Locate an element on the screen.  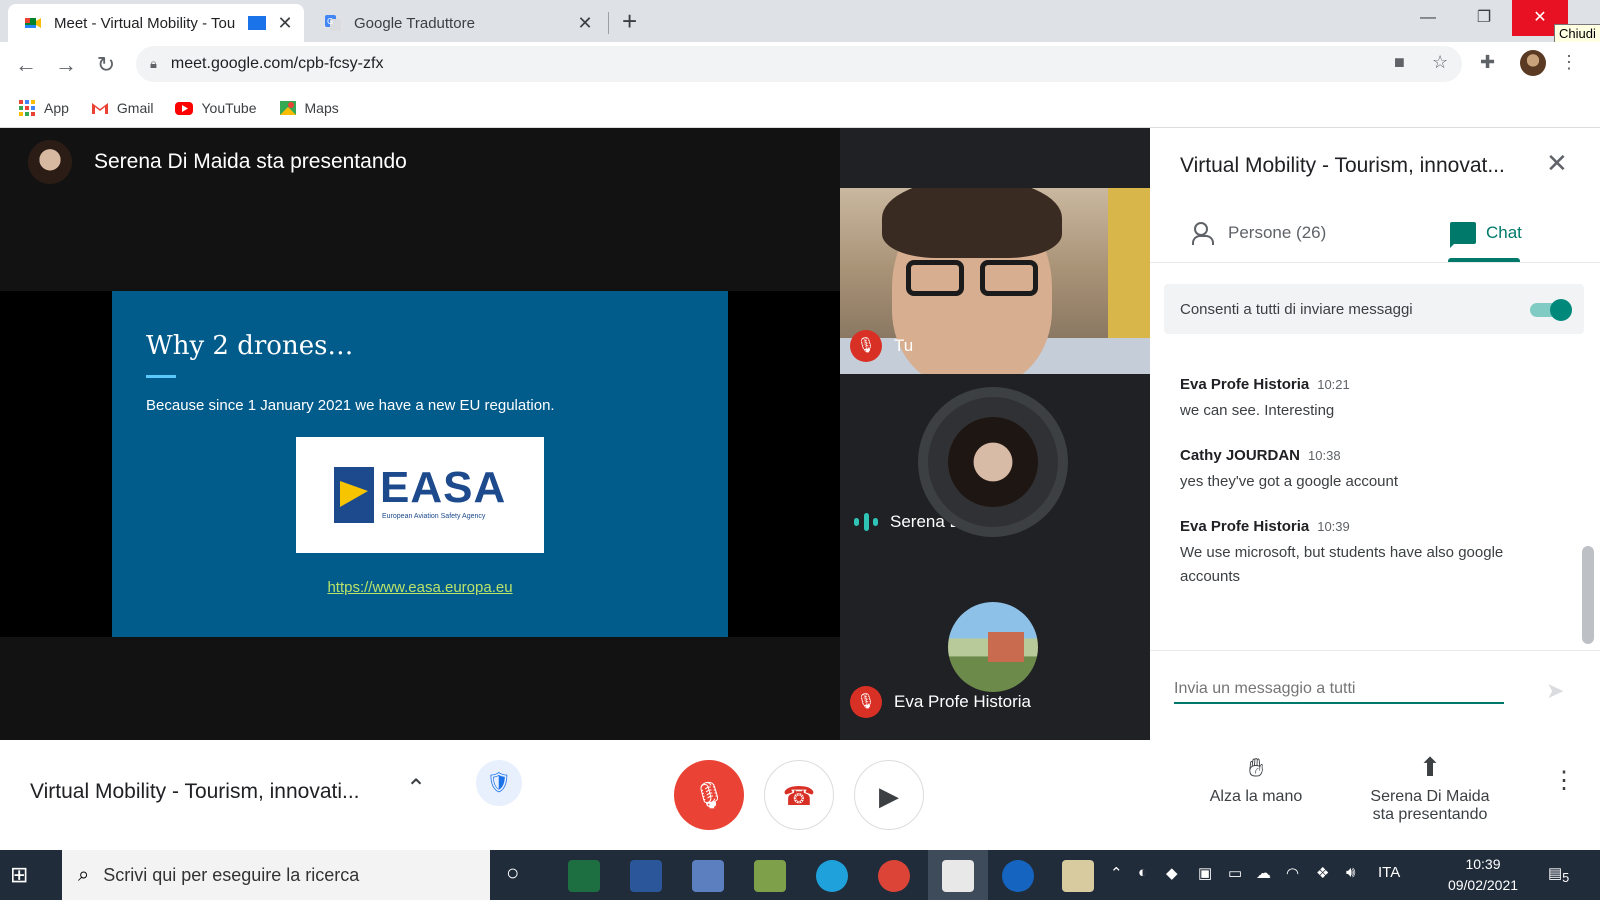
allow-messages-toggle is located at coordinates (1550, 309).